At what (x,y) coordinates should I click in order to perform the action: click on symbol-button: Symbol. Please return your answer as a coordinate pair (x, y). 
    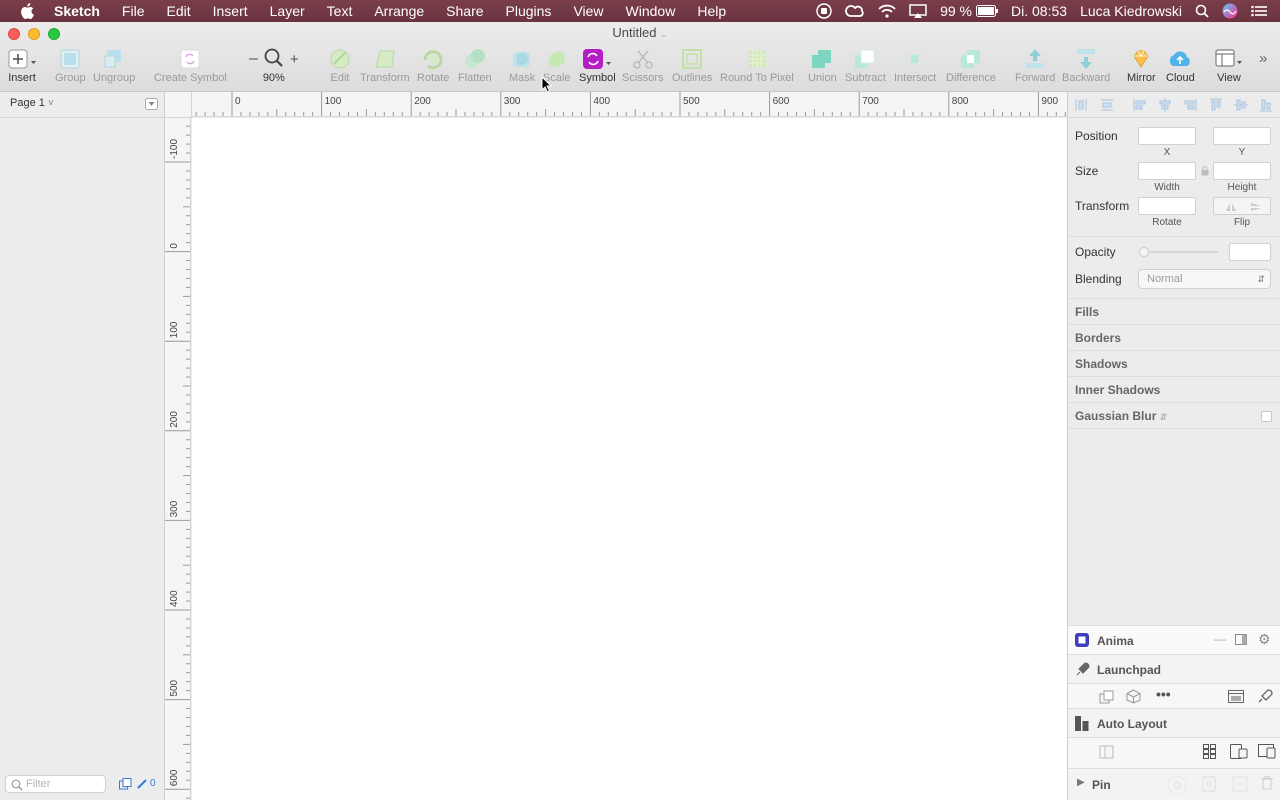
    Looking at the image, I should click on (597, 66).